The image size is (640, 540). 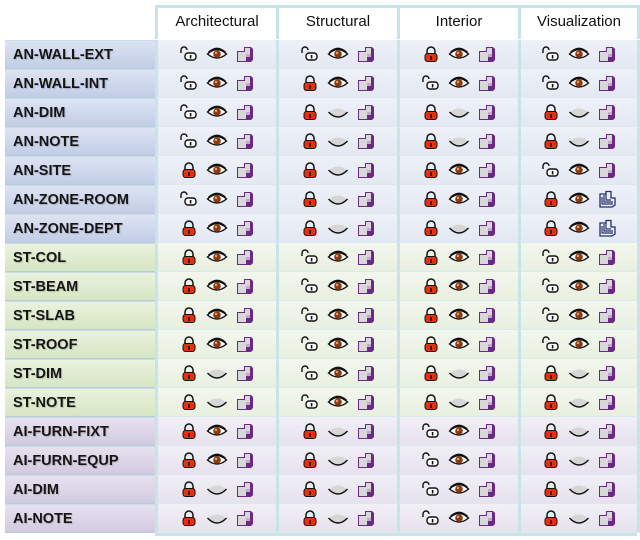 What do you see at coordinates (607, 228) in the screenshot?
I see `plot-style-alt-icon` at bounding box center [607, 228].